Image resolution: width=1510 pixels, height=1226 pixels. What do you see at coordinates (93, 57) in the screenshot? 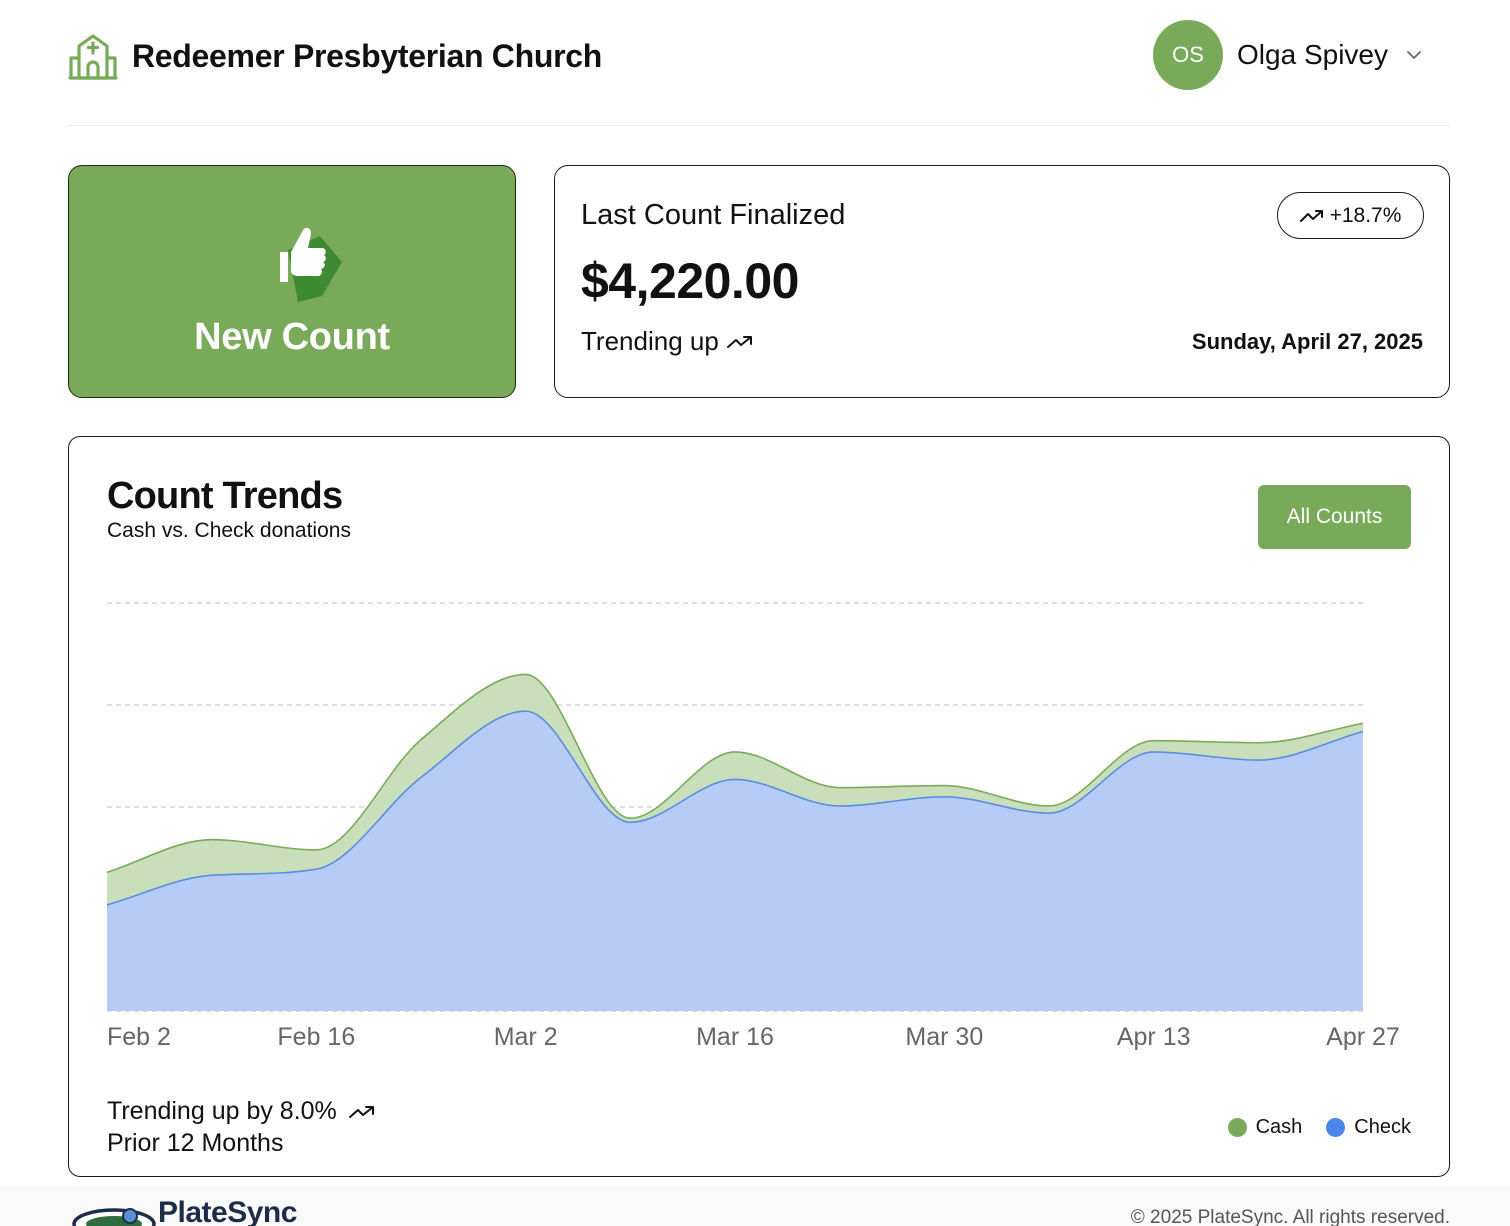
I see `church-icon` at bounding box center [93, 57].